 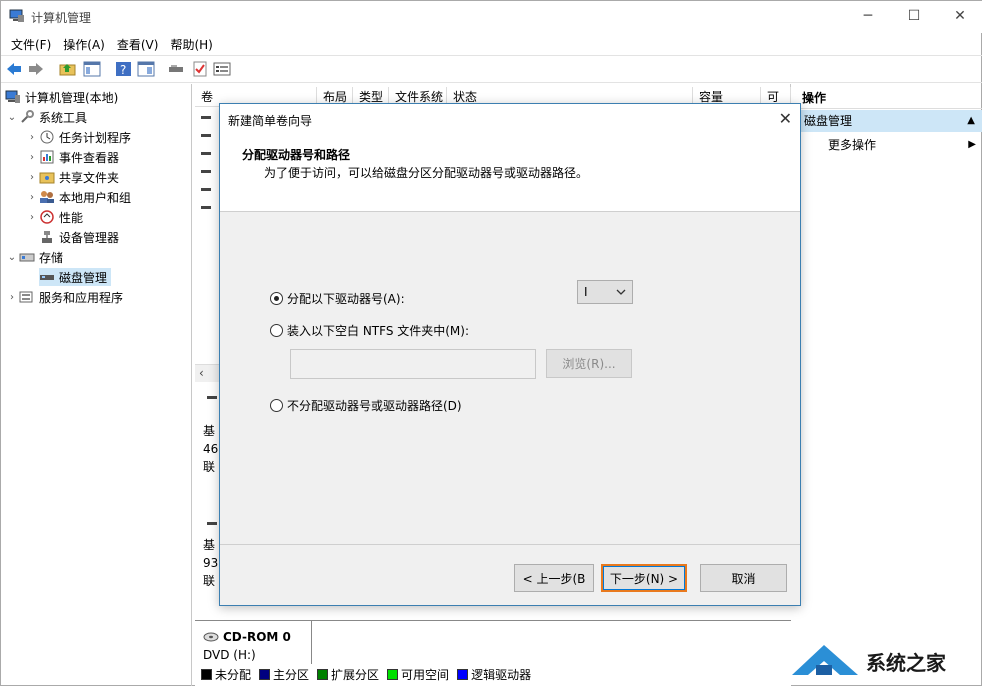 I want to click on menu-file: 文件(F), so click(x=31, y=44).